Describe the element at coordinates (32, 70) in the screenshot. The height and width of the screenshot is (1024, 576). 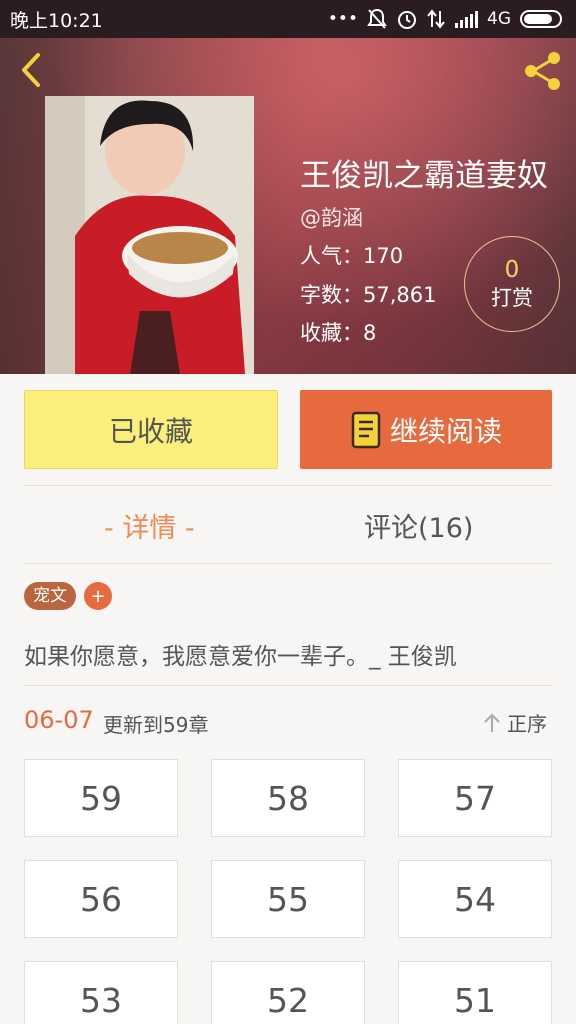
I see `back-button` at that location.